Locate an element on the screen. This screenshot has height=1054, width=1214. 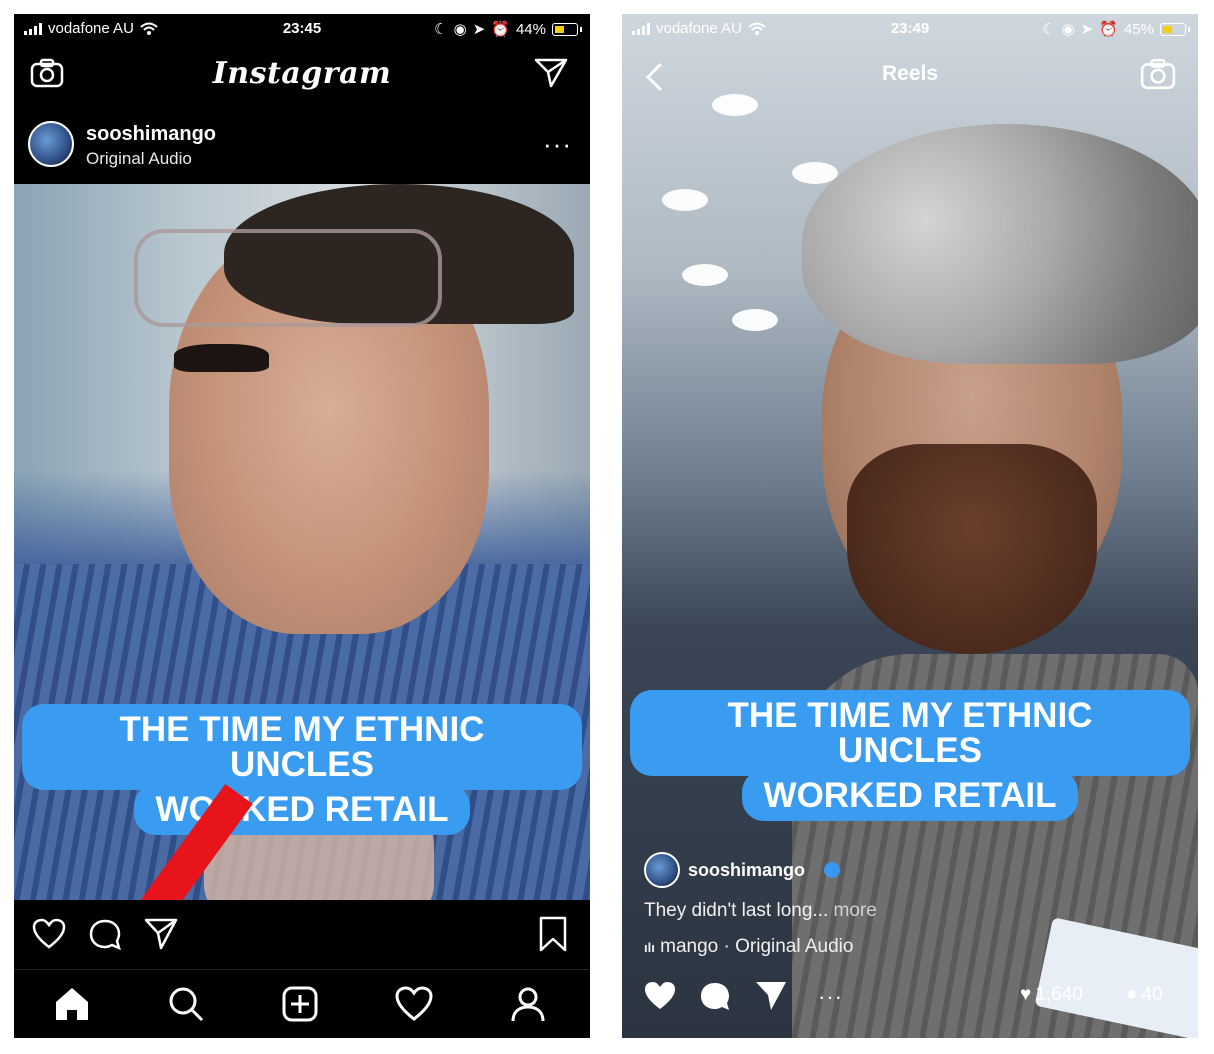
comment-count: ● 40 is located at coordinates (1144, 995).